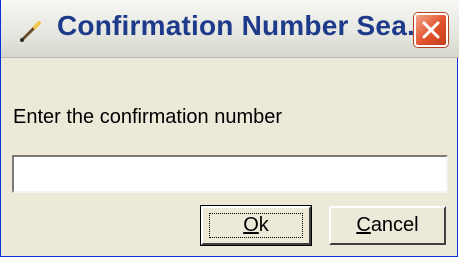 The width and height of the screenshot is (460, 259). What do you see at coordinates (31, 31) in the screenshot?
I see `pencil-icon` at bounding box center [31, 31].